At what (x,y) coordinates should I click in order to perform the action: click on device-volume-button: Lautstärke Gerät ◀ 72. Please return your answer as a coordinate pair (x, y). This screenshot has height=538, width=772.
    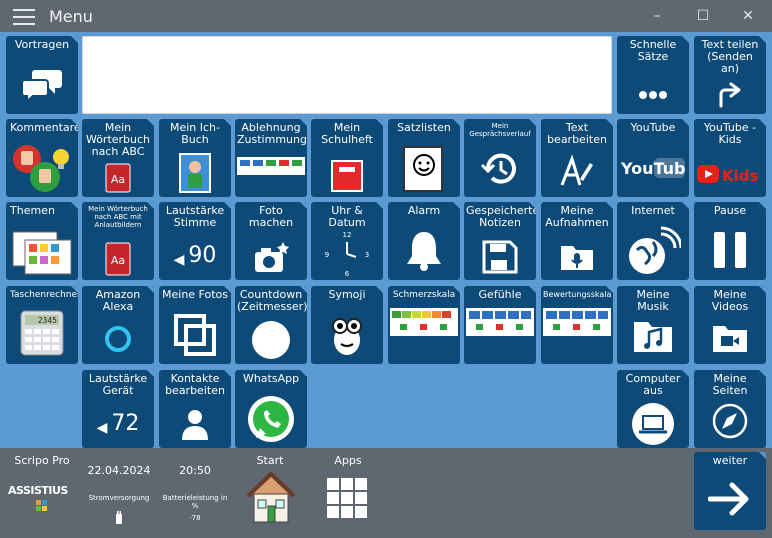
    Looking at the image, I should click on (118, 409).